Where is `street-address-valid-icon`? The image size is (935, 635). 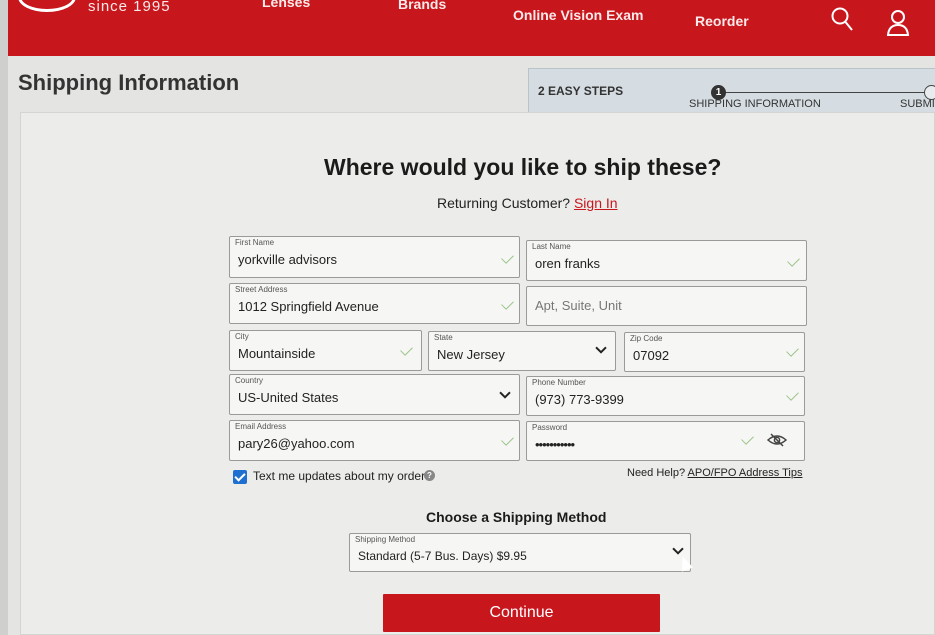
street-address-valid-icon is located at coordinates (507, 303).